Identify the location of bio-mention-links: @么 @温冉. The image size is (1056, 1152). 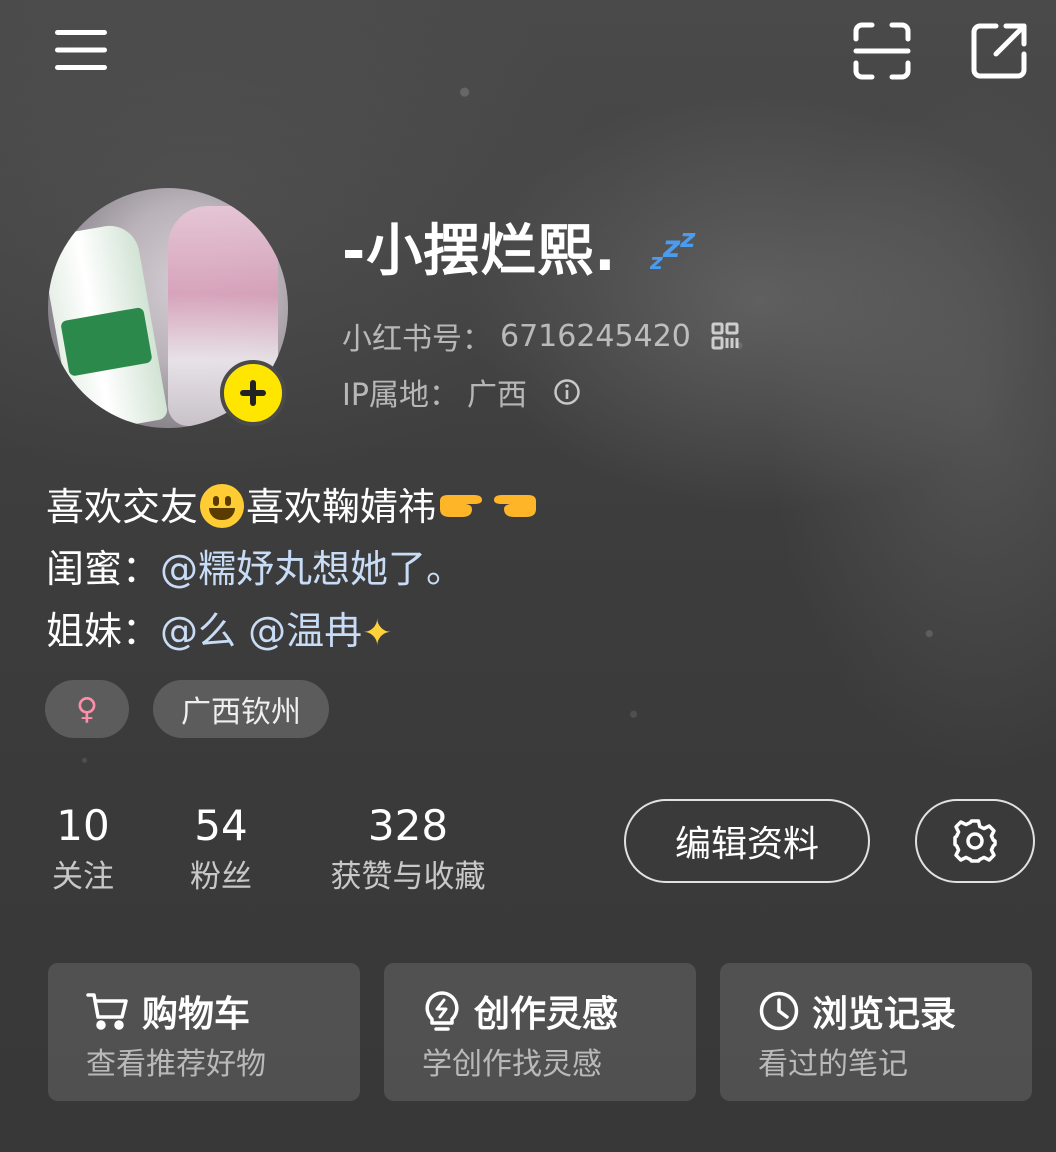
(261, 631).